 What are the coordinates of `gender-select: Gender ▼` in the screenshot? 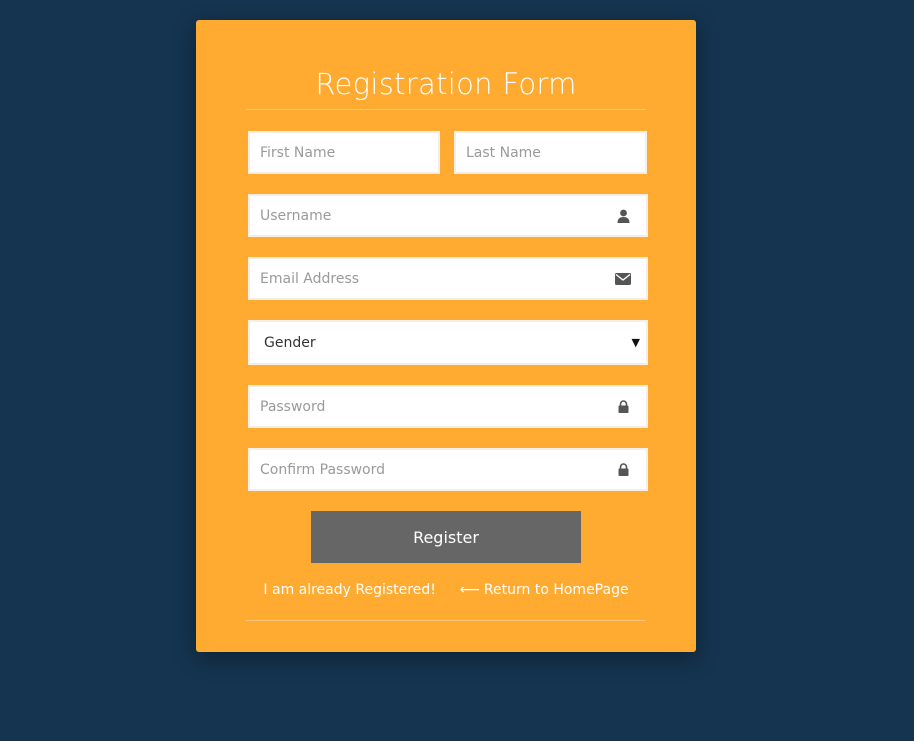 It's located at (448, 342).